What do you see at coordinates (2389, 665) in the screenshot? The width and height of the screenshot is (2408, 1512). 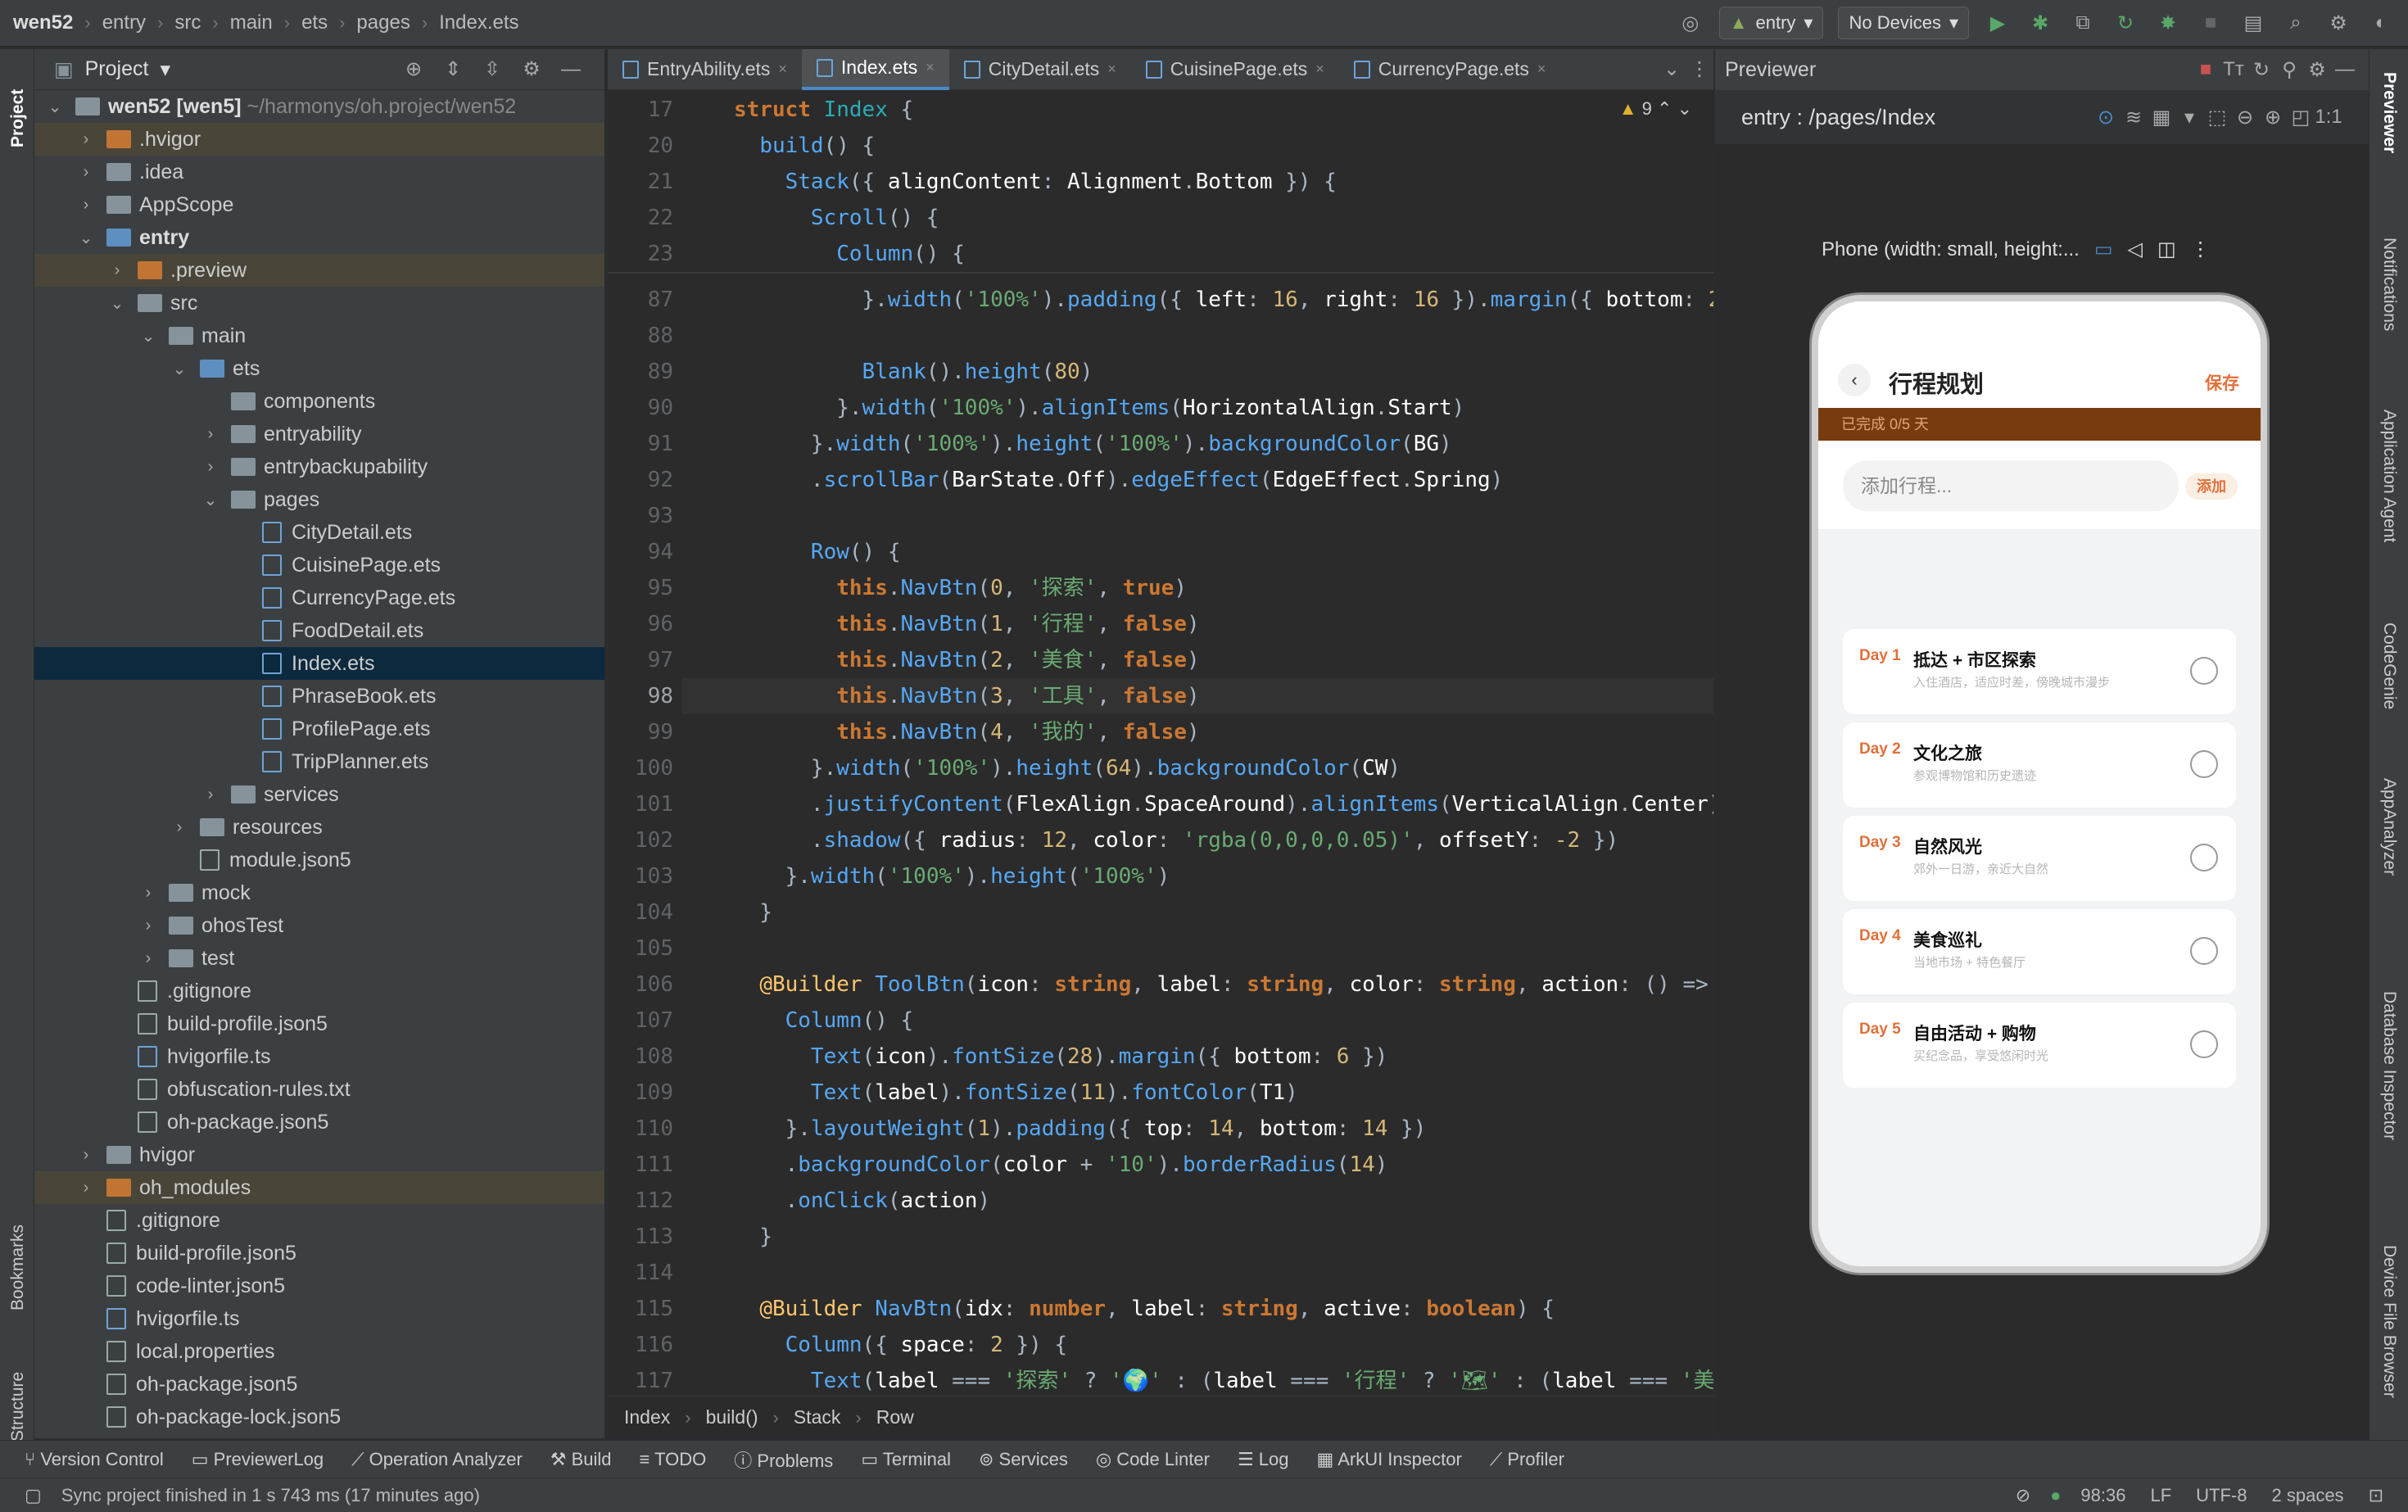 I see `codegenie-tool-tab: CodeGenie` at bounding box center [2389, 665].